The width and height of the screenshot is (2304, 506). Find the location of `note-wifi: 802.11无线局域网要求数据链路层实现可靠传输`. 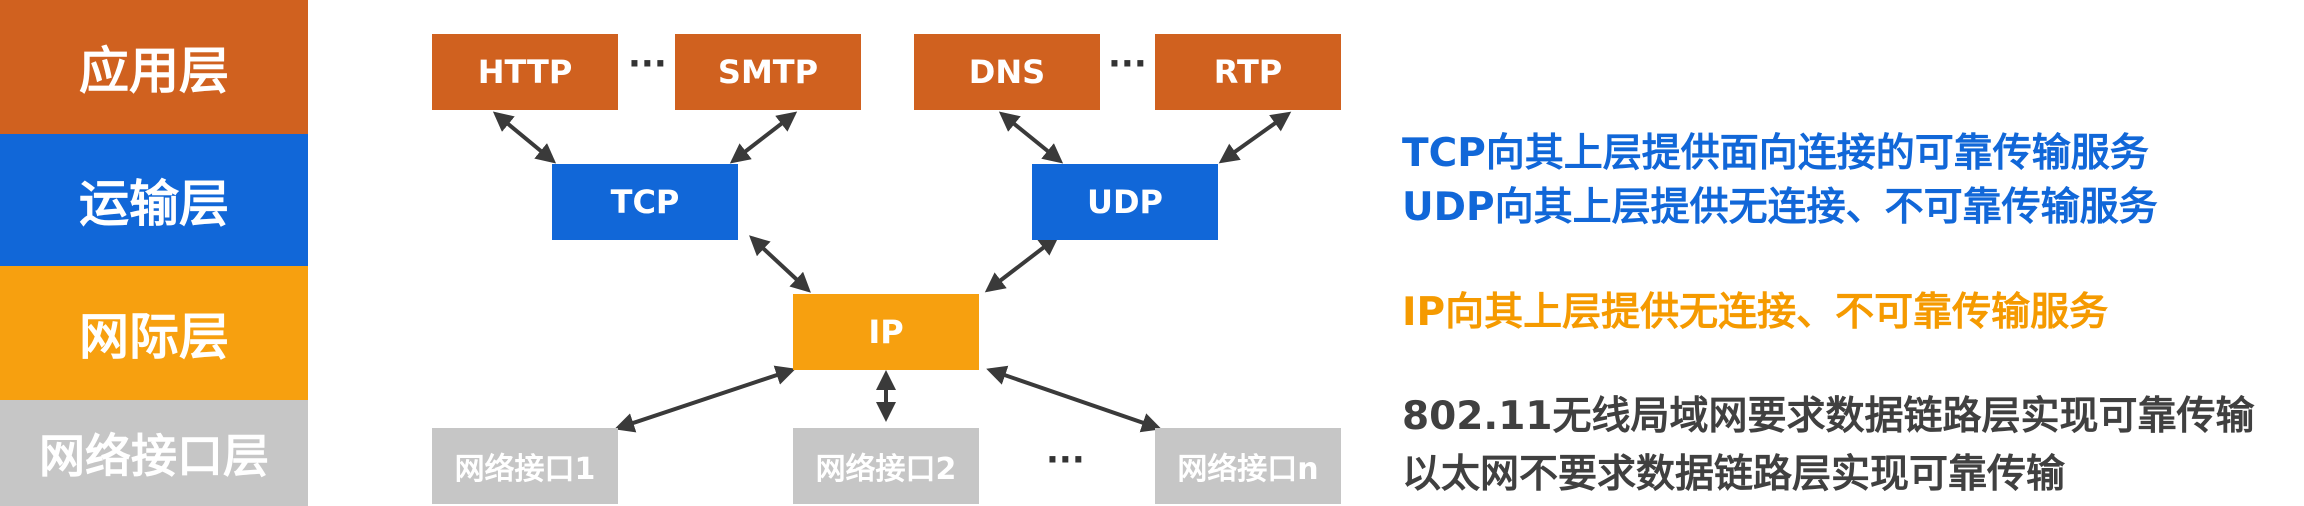

note-wifi: 802.11无线局域网要求数据链路层实现可靠传输 is located at coordinates (1828, 416).